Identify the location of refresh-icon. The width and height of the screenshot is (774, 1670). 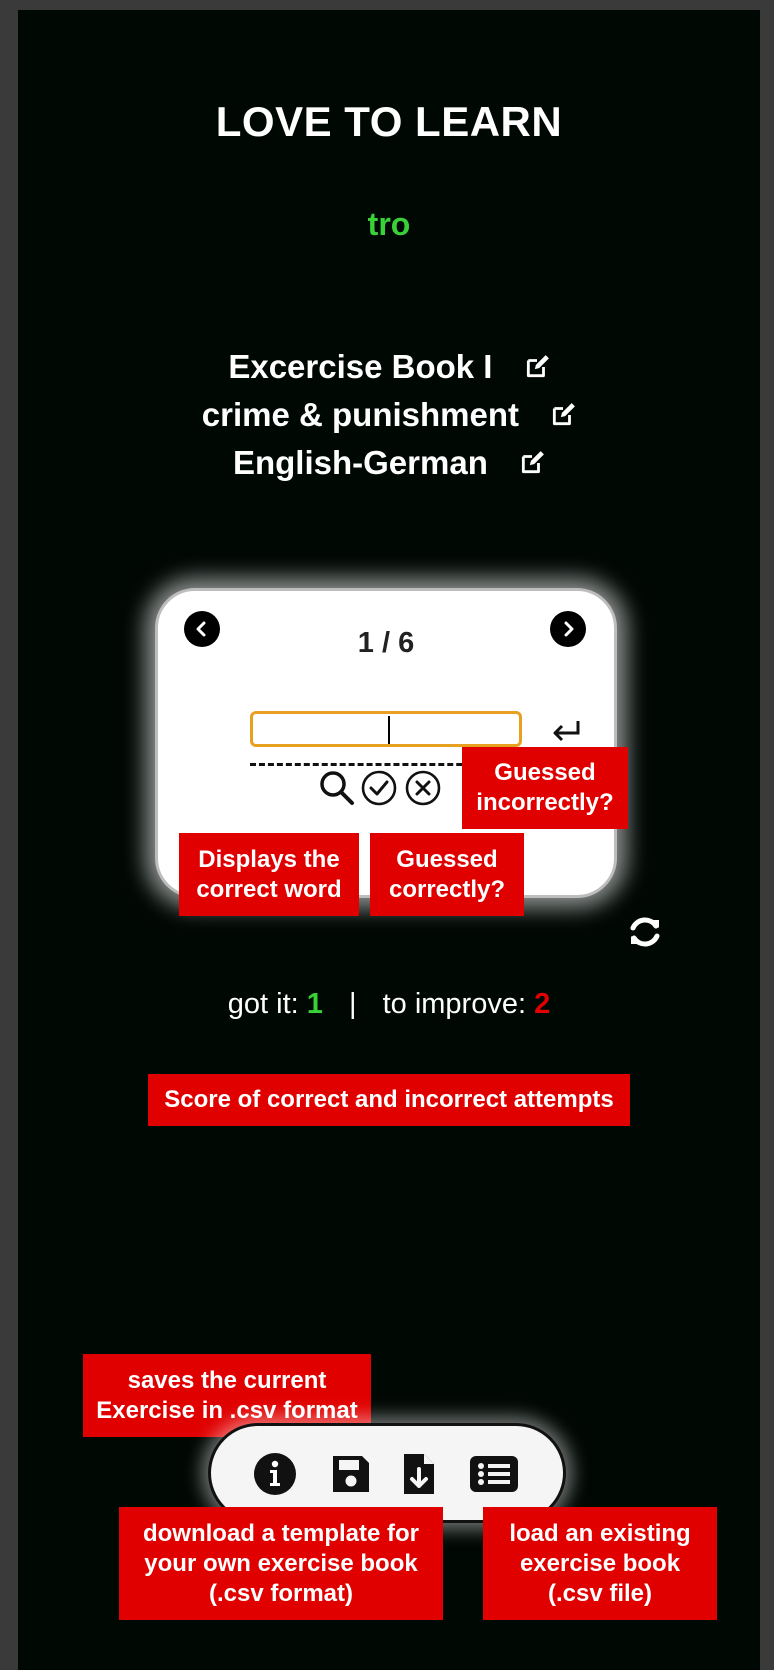
(645, 932).